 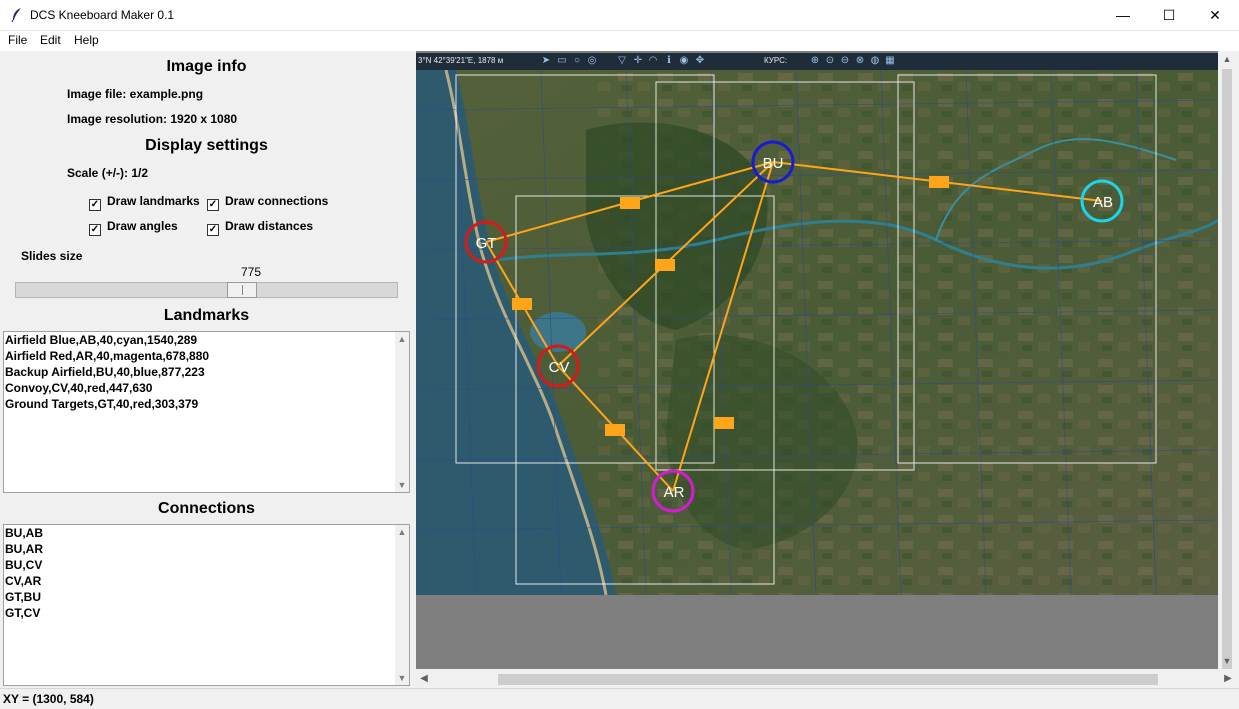 I want to click on list-item: Airfield Red,AR,40,magenta,678,880, so click(x=206, y=356).